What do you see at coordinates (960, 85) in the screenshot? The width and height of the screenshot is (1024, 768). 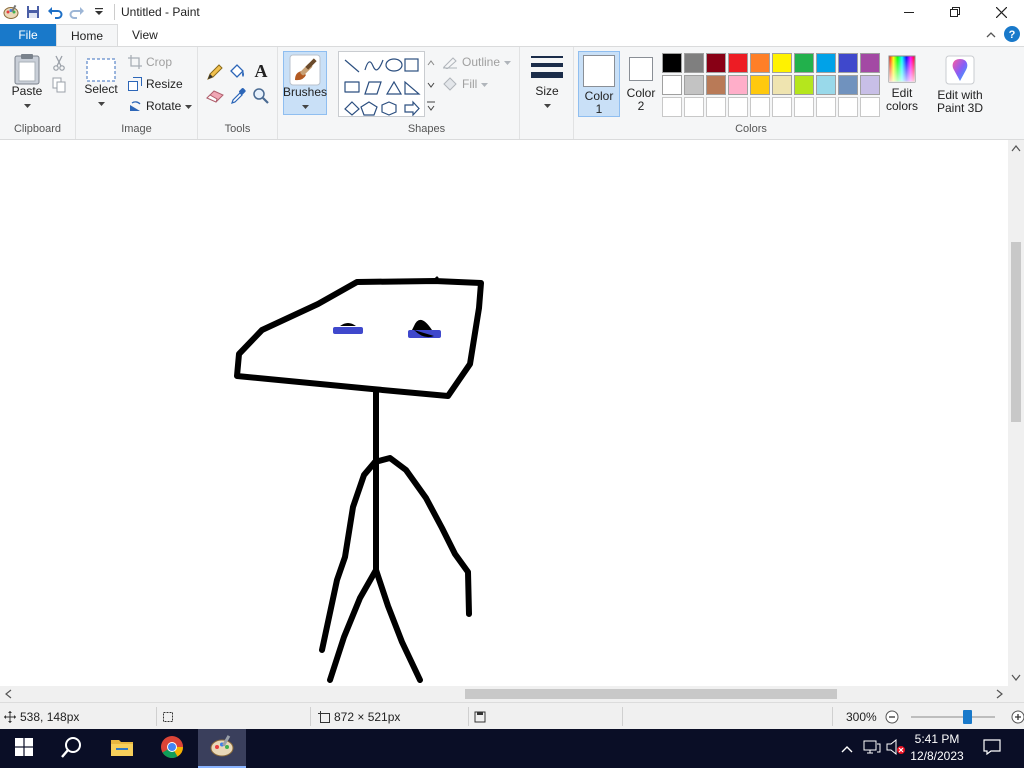 I see `paint3d-button: Edit with Paint 3D` at bounding box center [960, 85].